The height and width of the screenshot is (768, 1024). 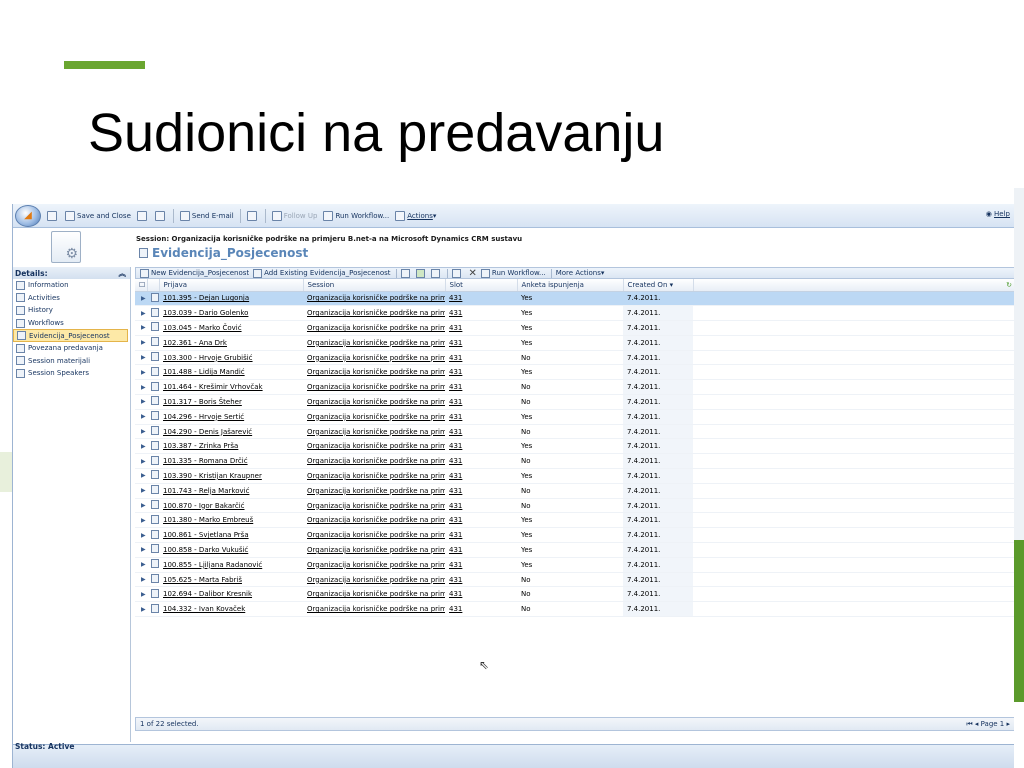 What do you see at coordinates (194, 273) in the screenshot?
I see `new-record-button: New Evidencija_Posjecenost` at bounding box center [194, 273].